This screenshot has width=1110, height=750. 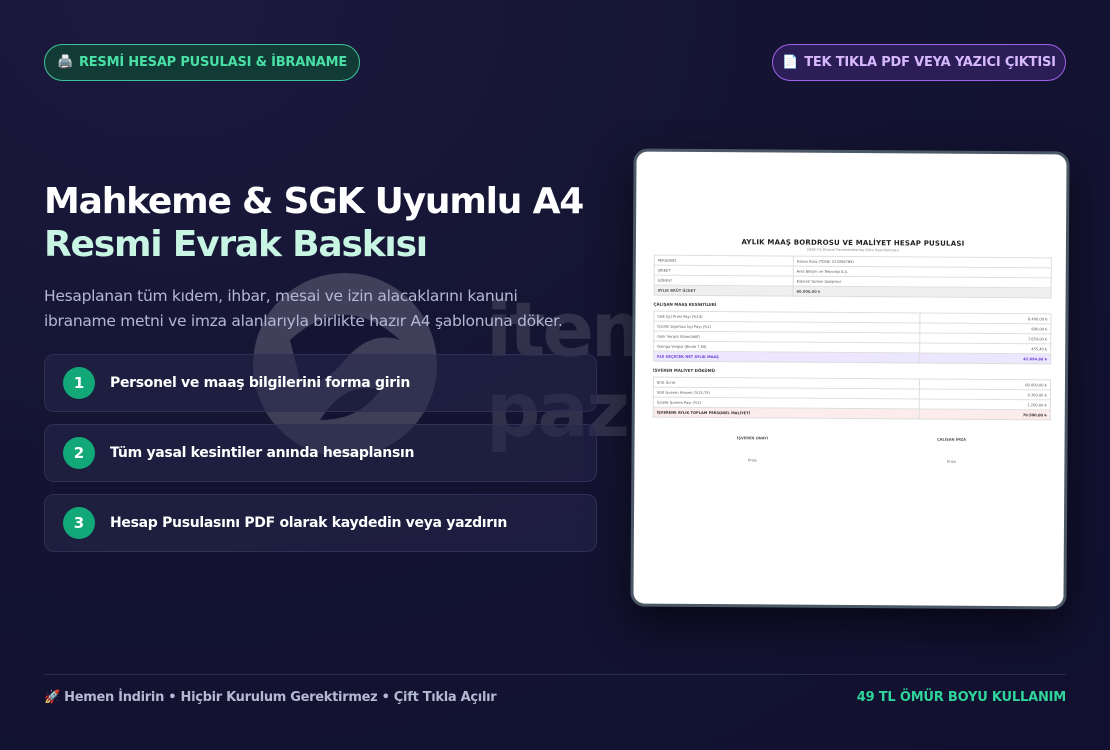 What do you see at coordinates (985, 358) in the screenshot?
I see `net-salary-value: 42.894,60 ₺` at bounding box center [985, 358].